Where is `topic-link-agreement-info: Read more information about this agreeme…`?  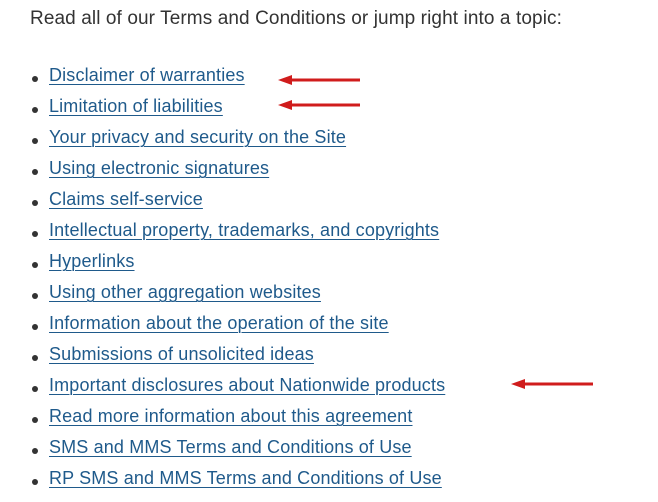
topic-link-agreement-info: Read more information about this agreeme… is located at coordinates (231, 416).